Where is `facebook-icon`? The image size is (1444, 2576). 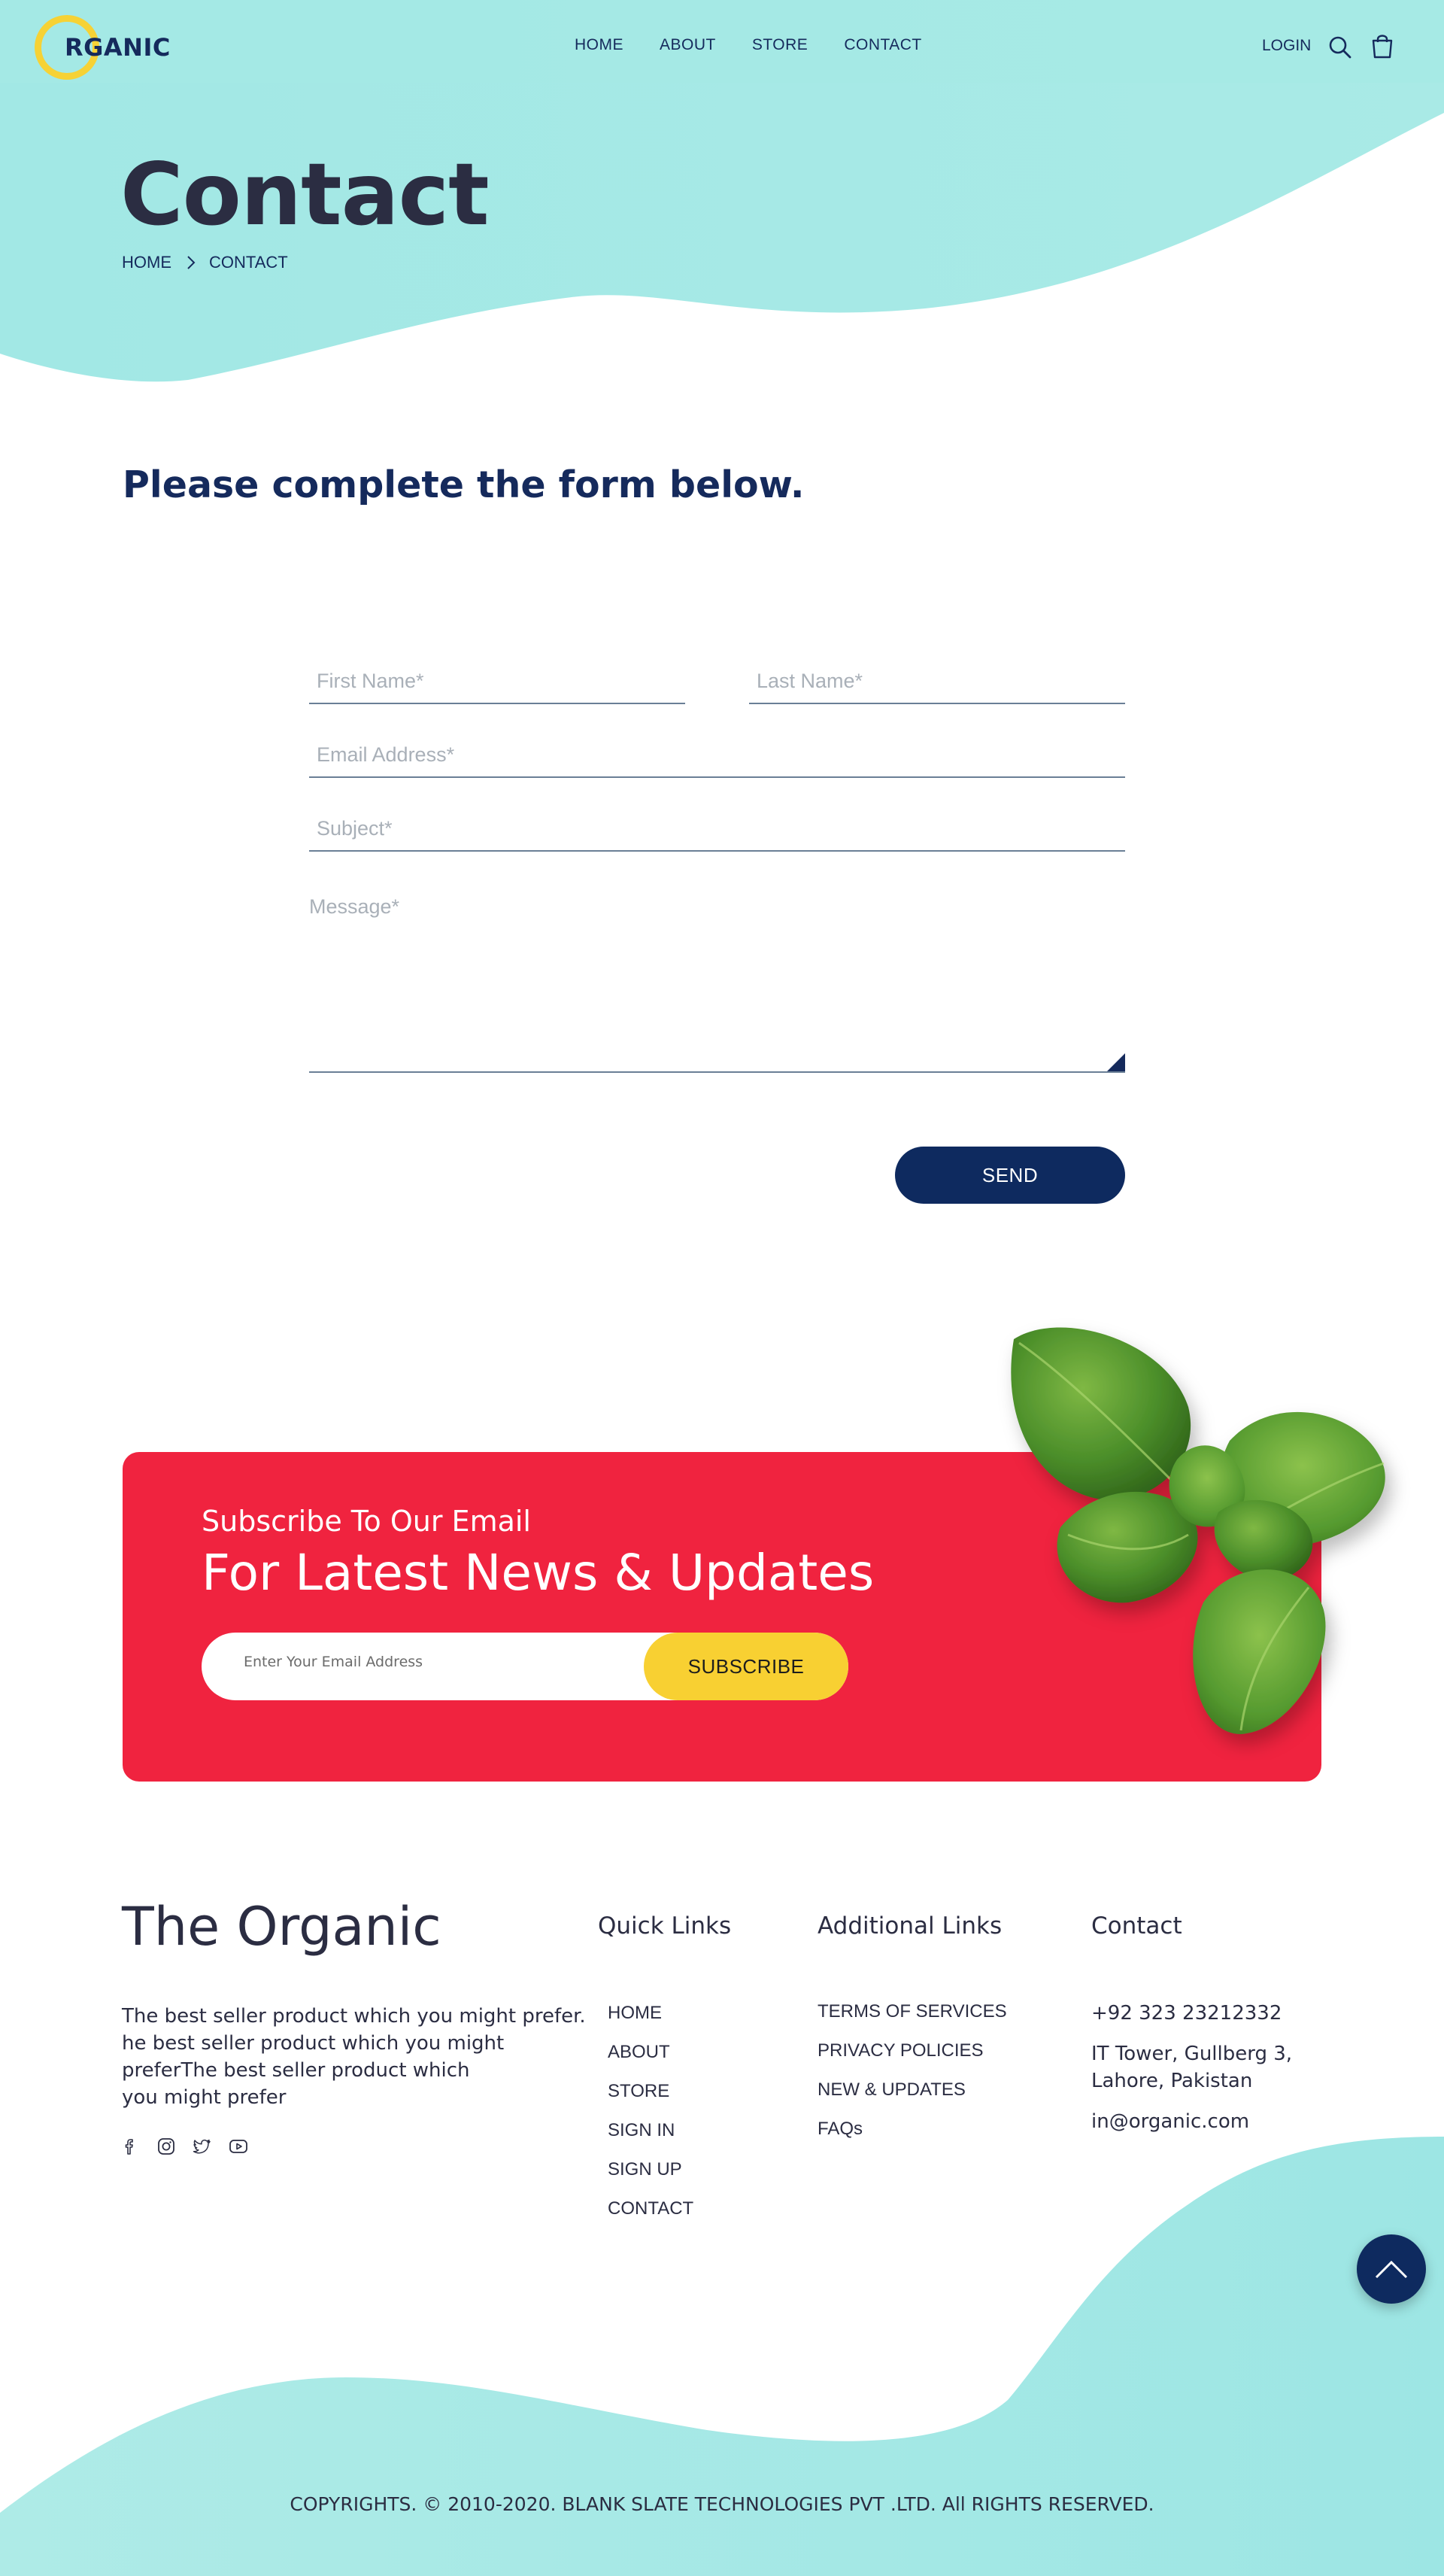
facebook-icon is located at coordinates (130, 2146).